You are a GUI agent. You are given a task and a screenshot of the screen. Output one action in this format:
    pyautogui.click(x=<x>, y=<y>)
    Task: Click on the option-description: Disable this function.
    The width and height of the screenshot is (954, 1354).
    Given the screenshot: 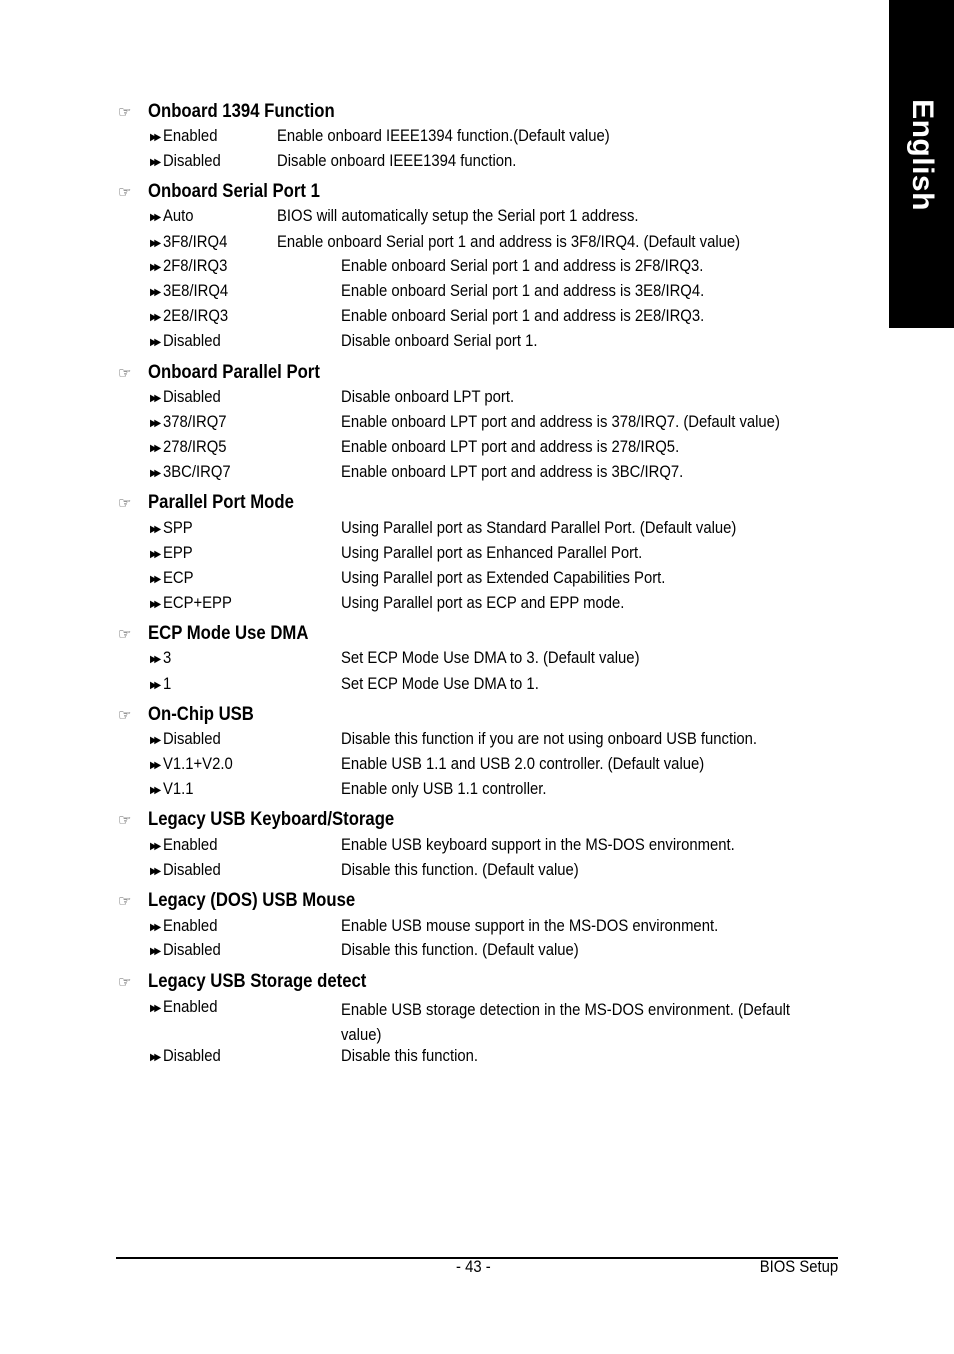 What is the action you would take?
    pyautogui.click(x=410, y=1056)
    